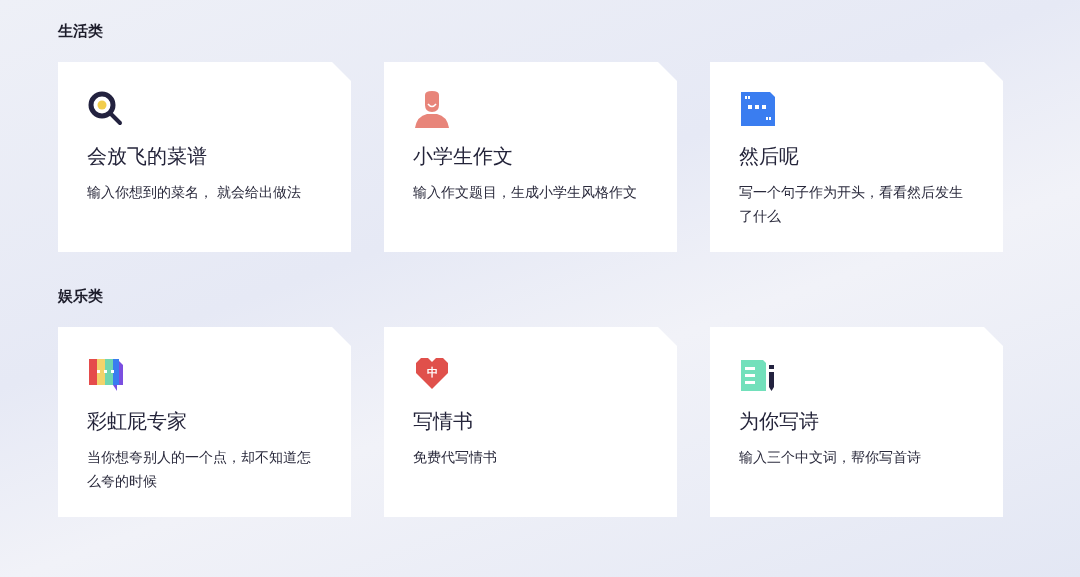 This screenshot has height=577, width=1080. What do you see at coordinates (769, 156) in the screenshot?
I see `card-title: 然后呢` at bounding box center [769, 156].